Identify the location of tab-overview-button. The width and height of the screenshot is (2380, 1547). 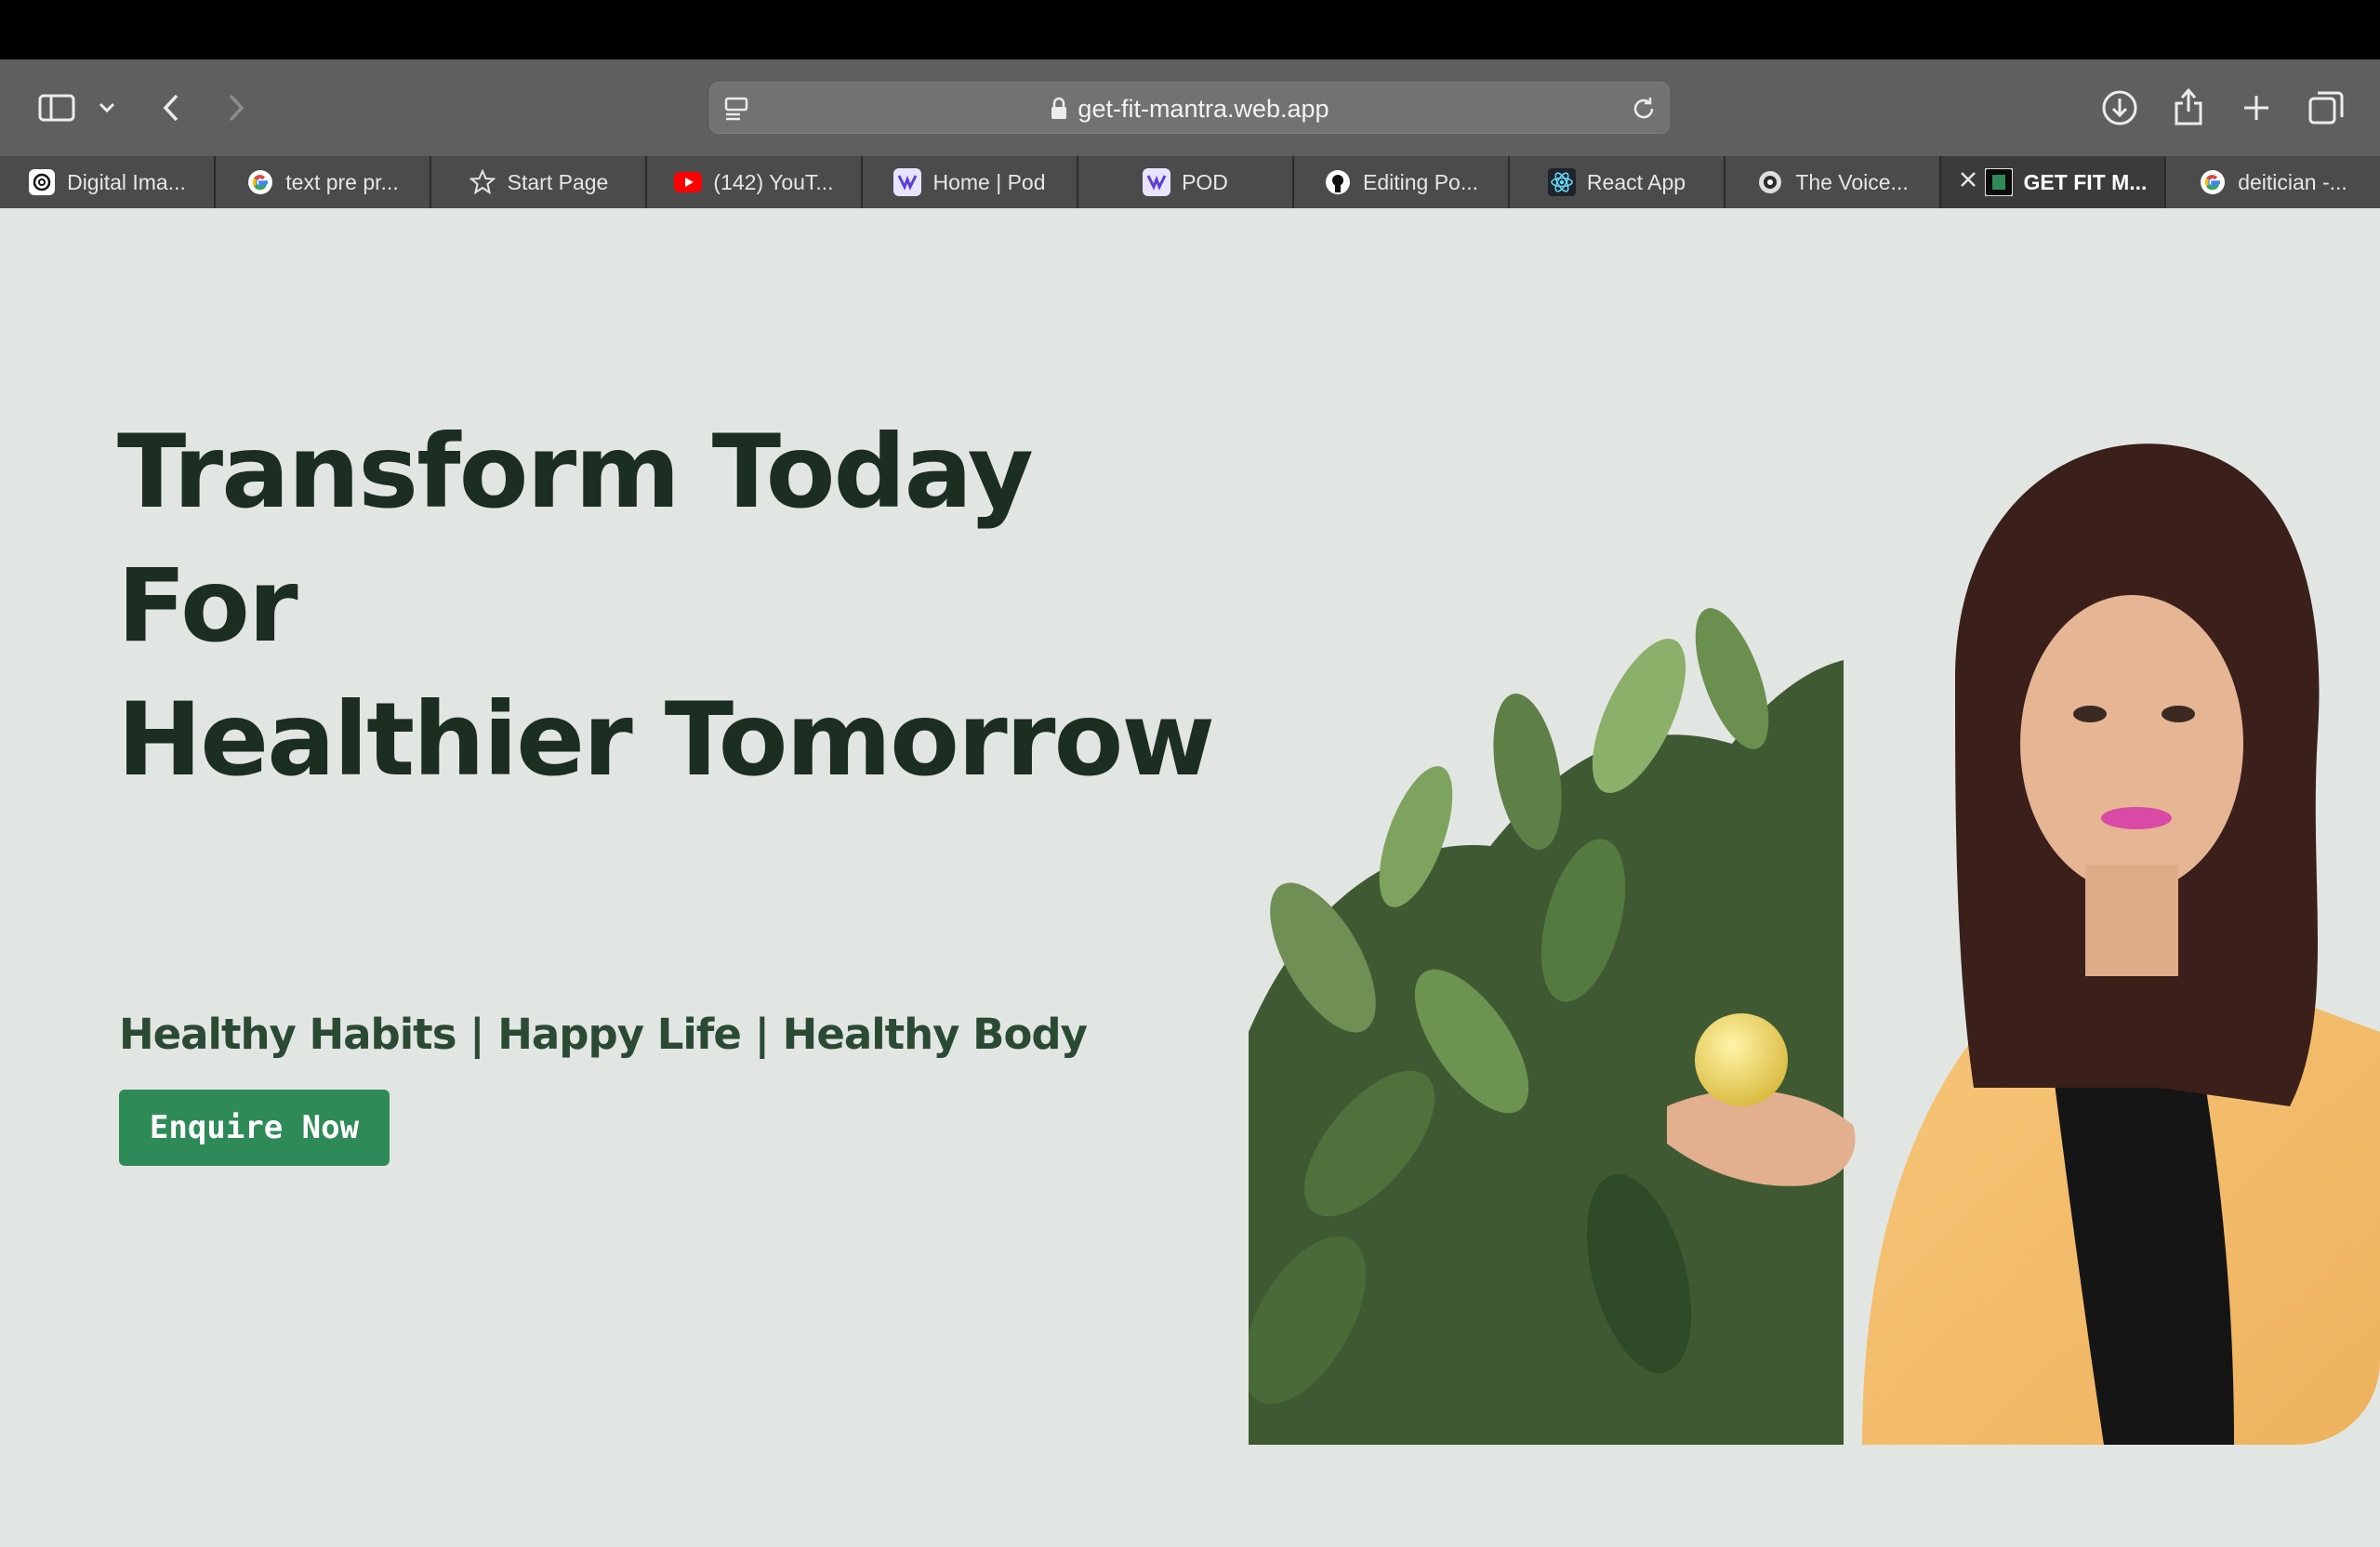
(2326, 107).